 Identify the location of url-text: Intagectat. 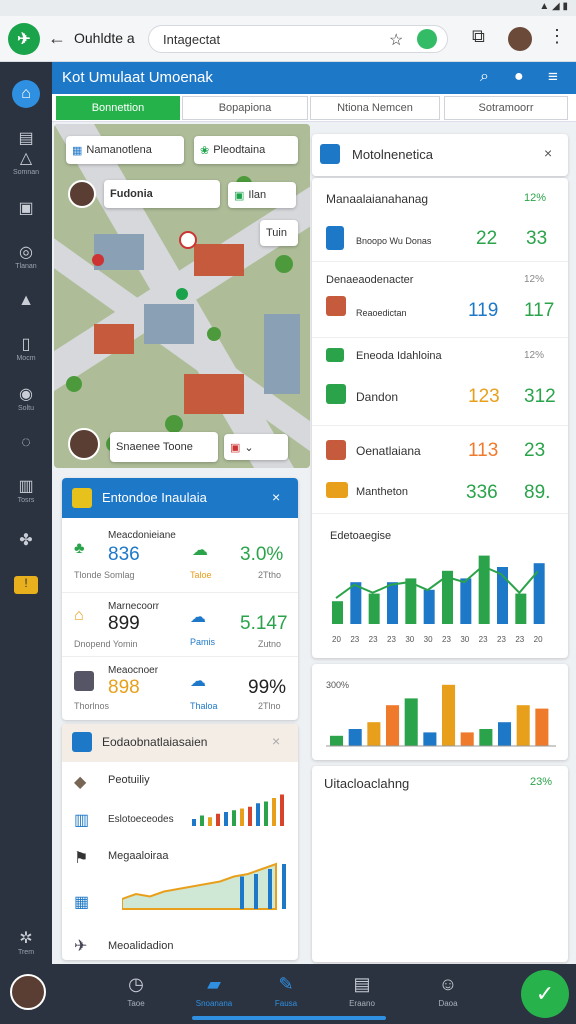
(192, 39).